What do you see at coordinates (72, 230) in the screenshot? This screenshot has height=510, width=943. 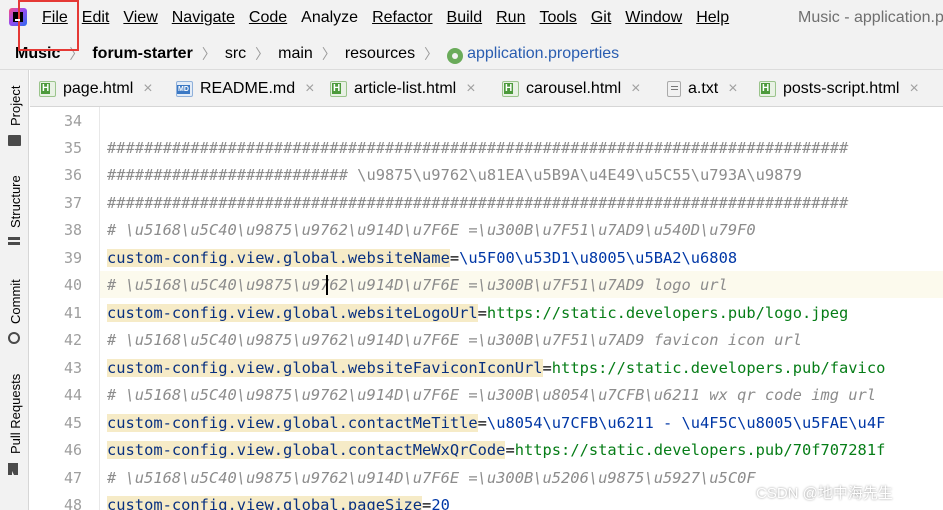 I see `line-number: 38` at bounding box center [72, 230].